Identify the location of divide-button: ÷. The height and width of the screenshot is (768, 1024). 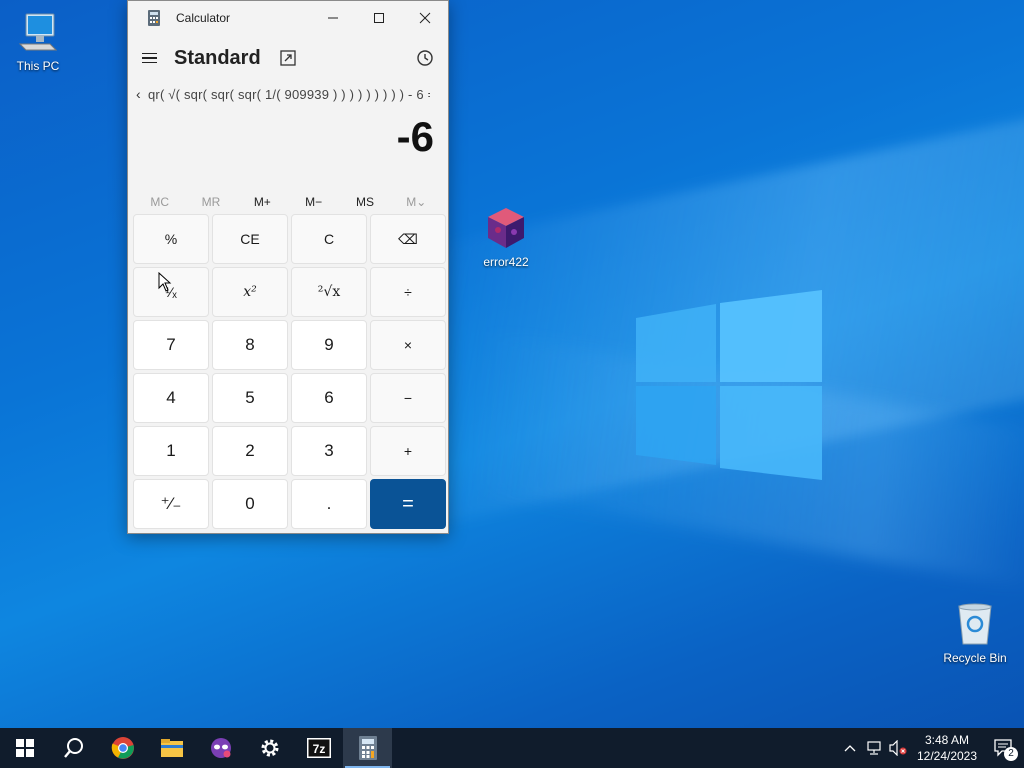
(408, 292).